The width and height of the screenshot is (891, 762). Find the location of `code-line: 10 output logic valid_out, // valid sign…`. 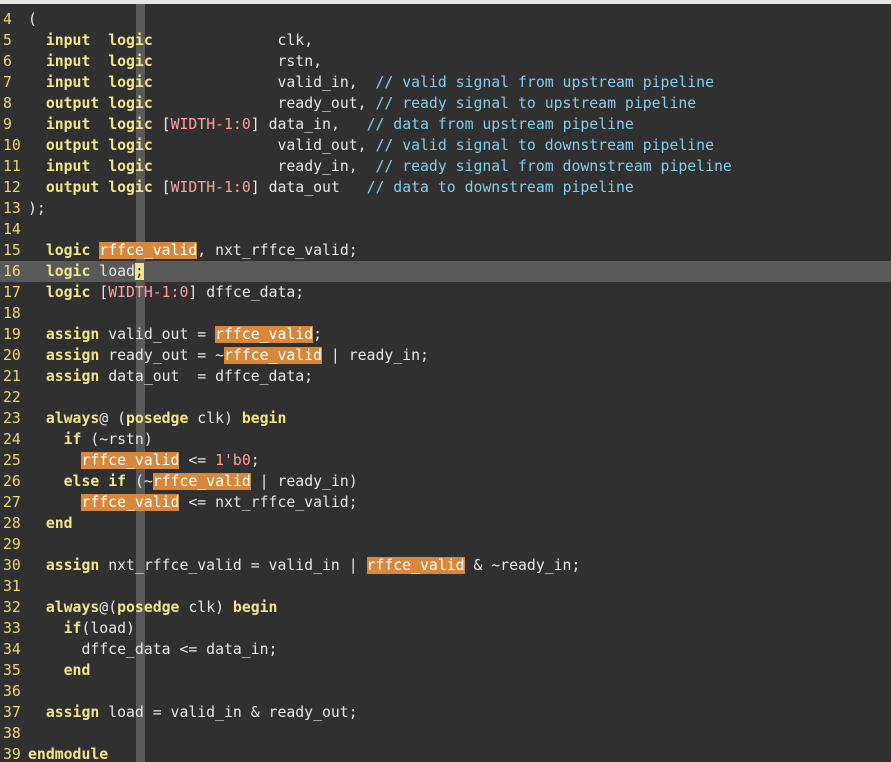

code-line: 10 output logic valid_out, // valid sign… is located at coordinates (445, 145).